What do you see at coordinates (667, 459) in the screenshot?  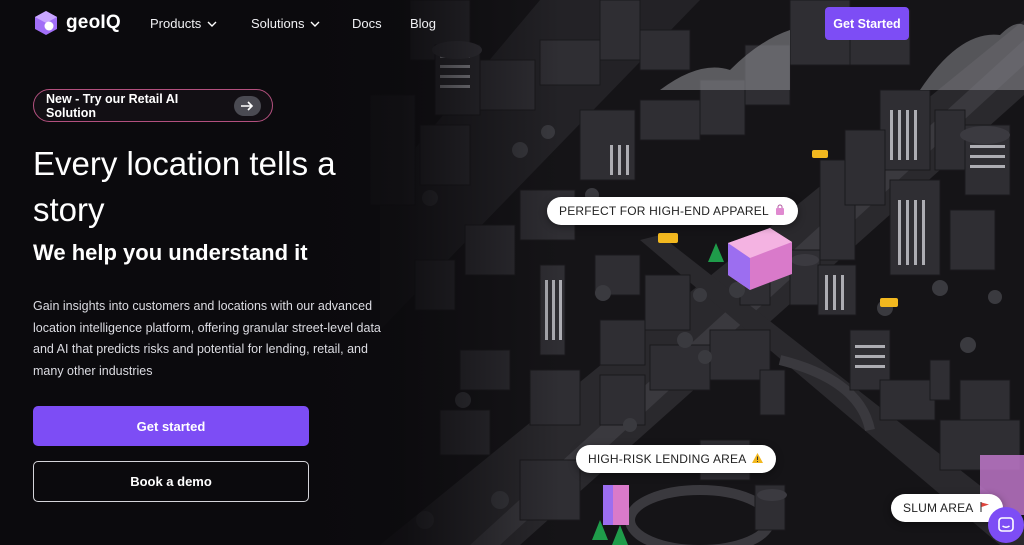 I see `map-tag-lending-label: HIGH-RISK LENDING AREA` at bounding box center [667, 459].